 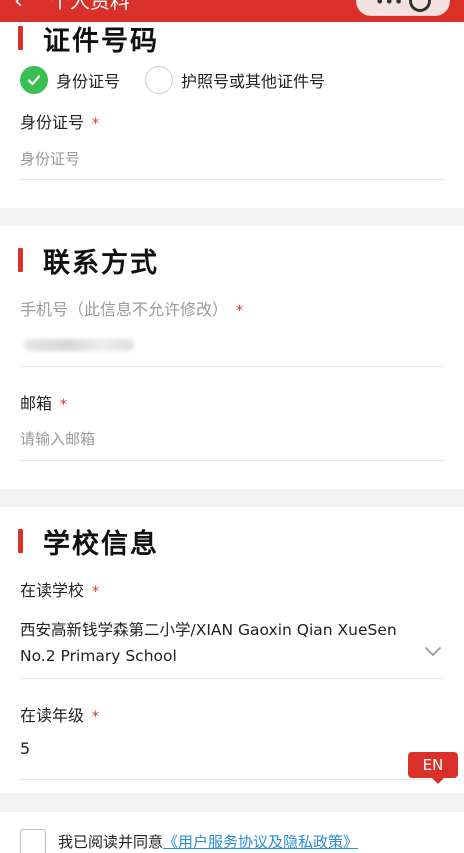 What do you see at coordinates (34, 80) in the screenshot?
I see `check-circle-icon` at bounding box center [34, 80].